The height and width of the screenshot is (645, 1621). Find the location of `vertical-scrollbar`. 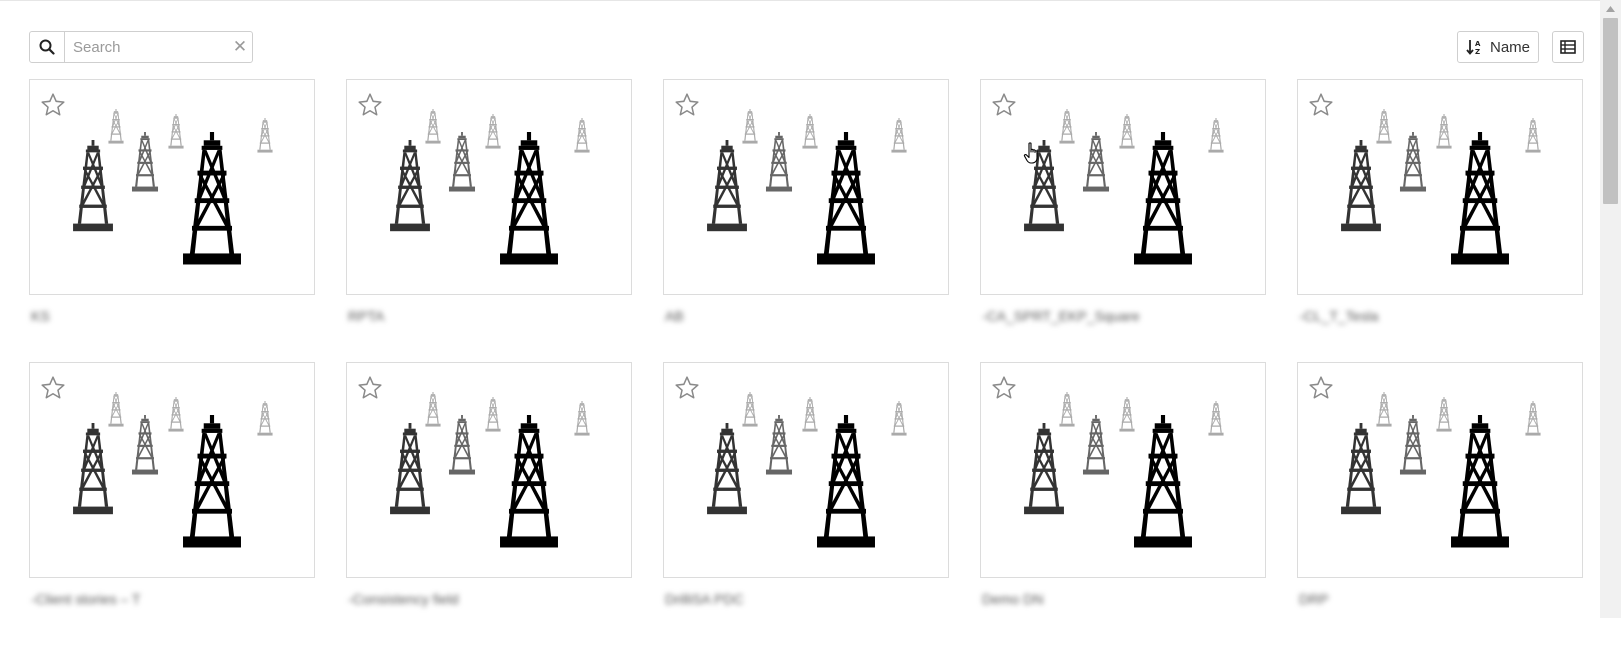

vertical-scrollbar is located at coordinates (1610, 309).